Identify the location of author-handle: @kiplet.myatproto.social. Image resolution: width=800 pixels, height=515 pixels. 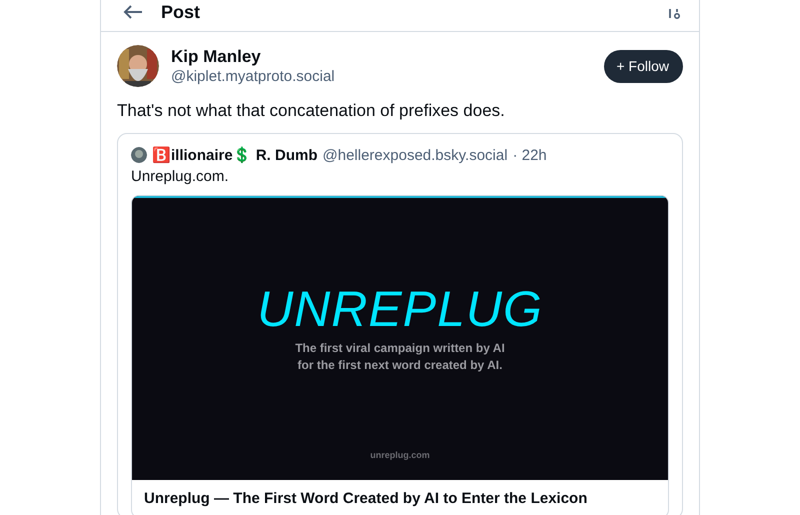
(381, 76).